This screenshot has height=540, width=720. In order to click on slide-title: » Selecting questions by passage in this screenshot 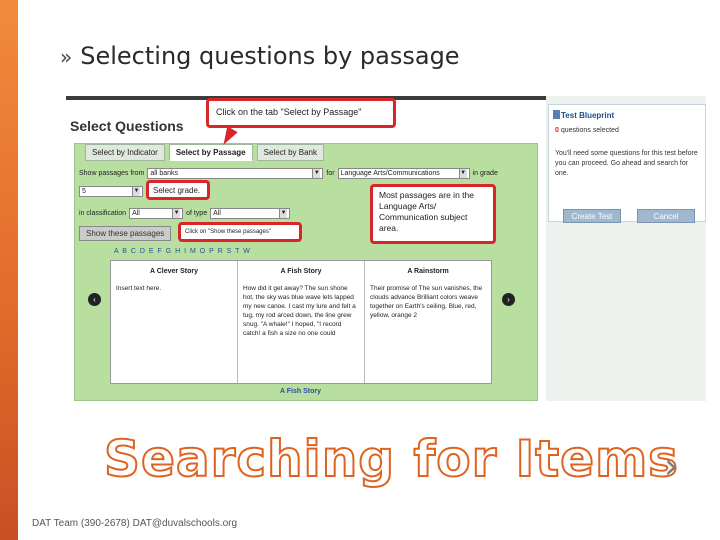, I will do `click(260, 56)`.